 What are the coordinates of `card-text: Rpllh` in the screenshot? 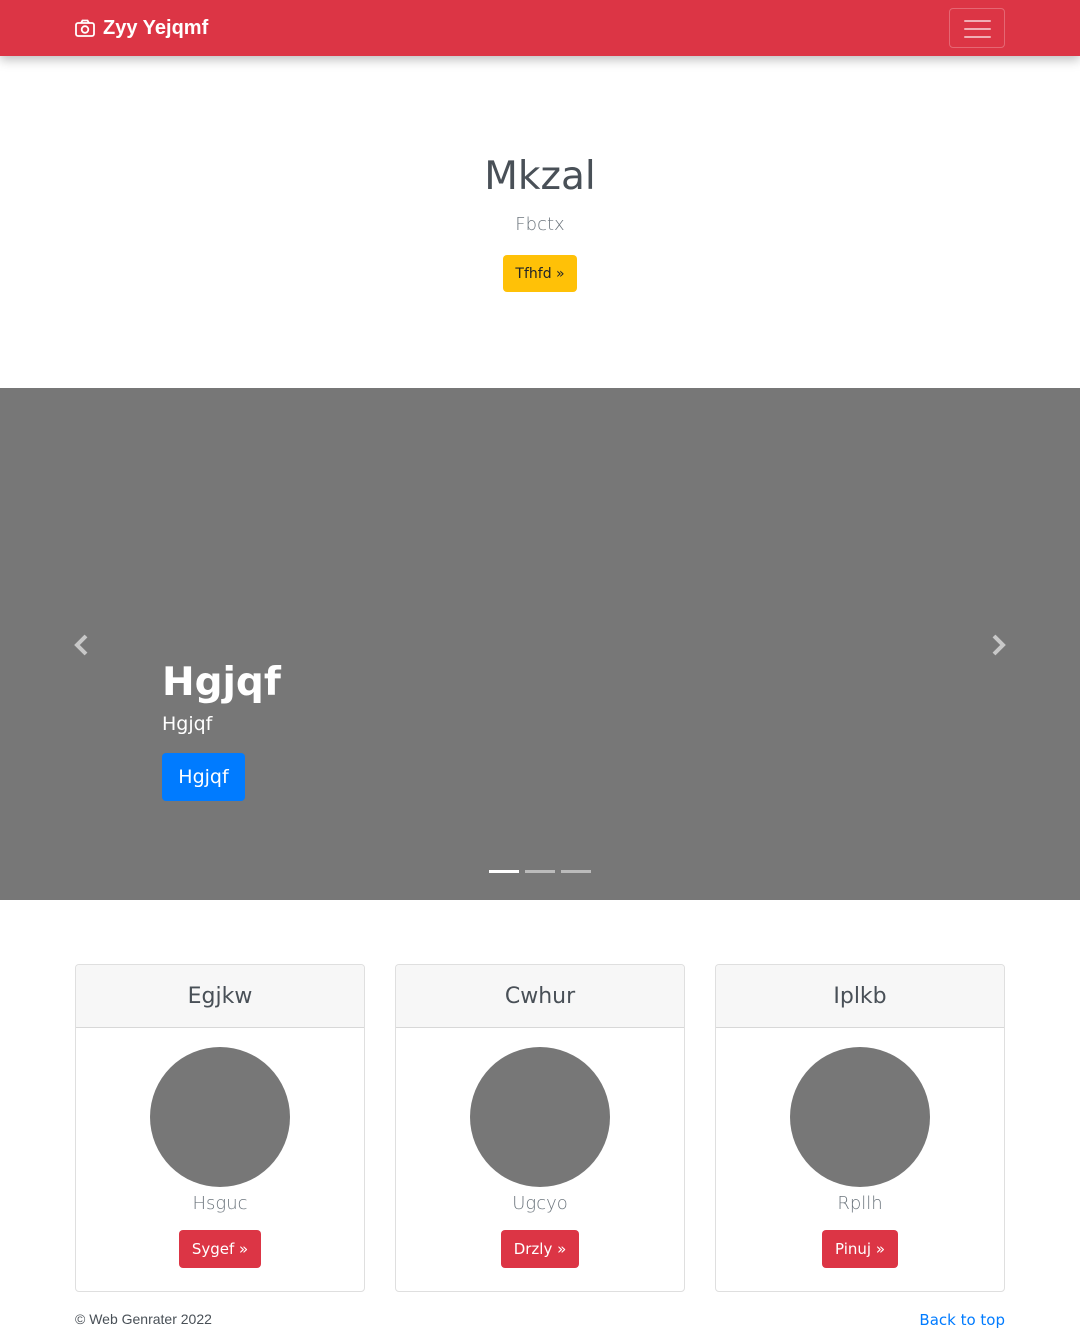 It's located at (860, 1203).